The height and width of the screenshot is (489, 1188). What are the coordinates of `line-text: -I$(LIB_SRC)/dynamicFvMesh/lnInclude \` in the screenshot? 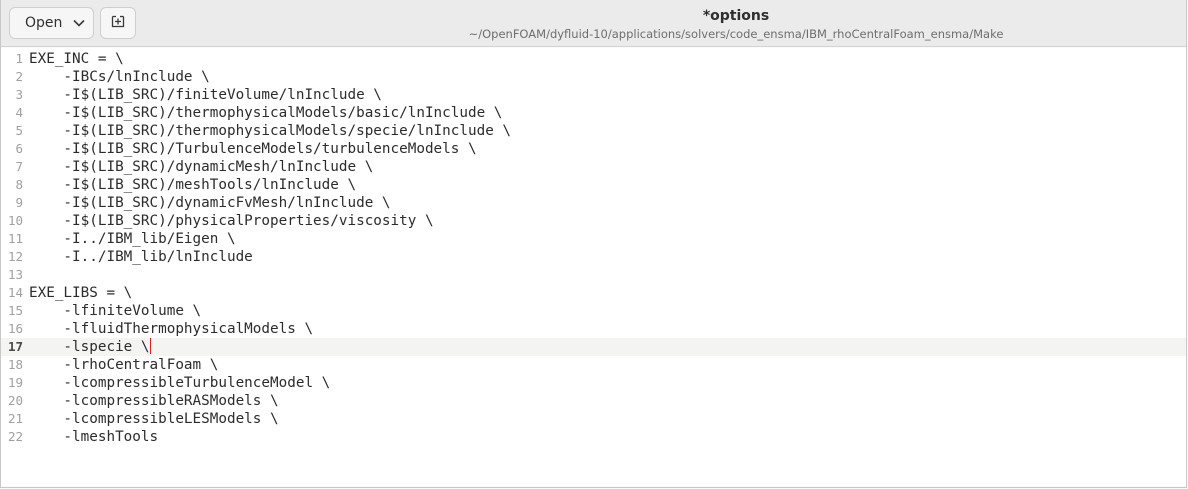 It's located at (210, 203).